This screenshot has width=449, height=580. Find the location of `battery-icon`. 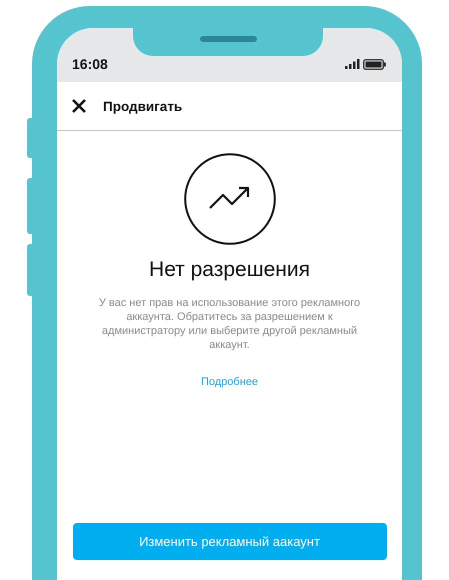

battery-icon is located at coordinates (374, 64).